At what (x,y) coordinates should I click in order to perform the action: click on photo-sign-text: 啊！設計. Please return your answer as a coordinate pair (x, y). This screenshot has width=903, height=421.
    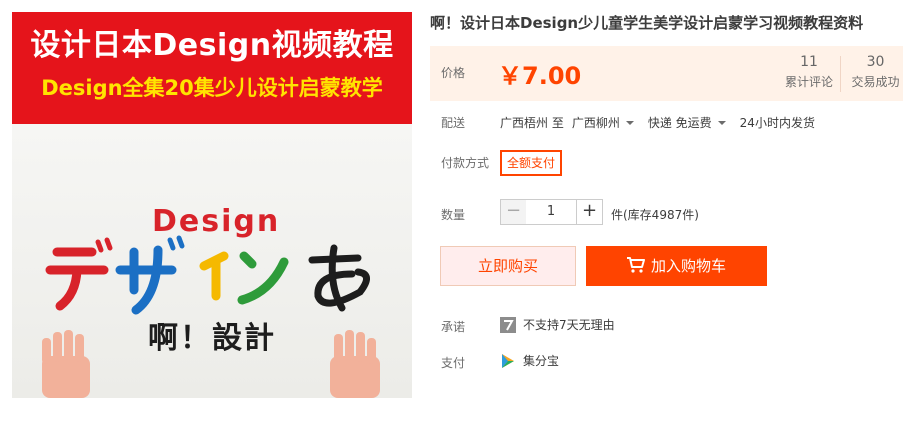
    Looking at the image, I should click on (212, 338).